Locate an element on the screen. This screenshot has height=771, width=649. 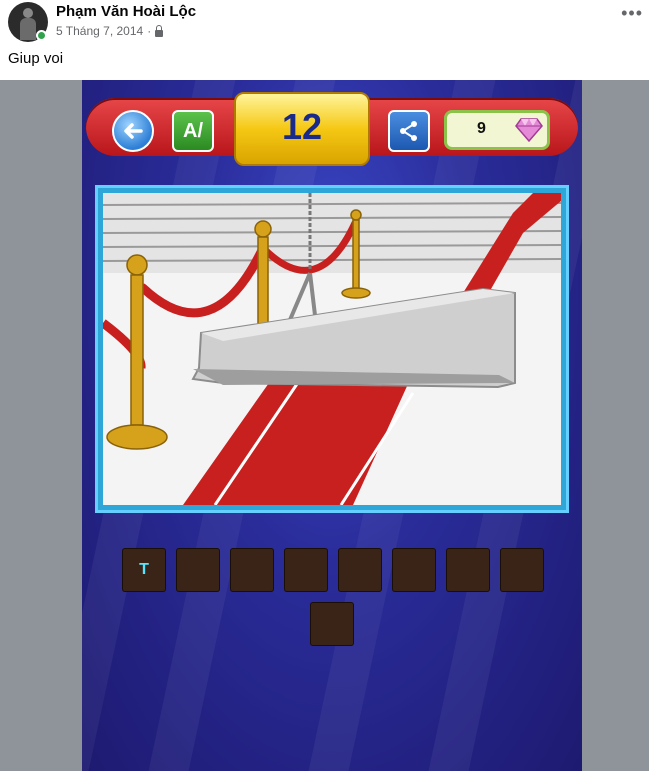
more-icon: ••• is located at coordinates (632, 13).